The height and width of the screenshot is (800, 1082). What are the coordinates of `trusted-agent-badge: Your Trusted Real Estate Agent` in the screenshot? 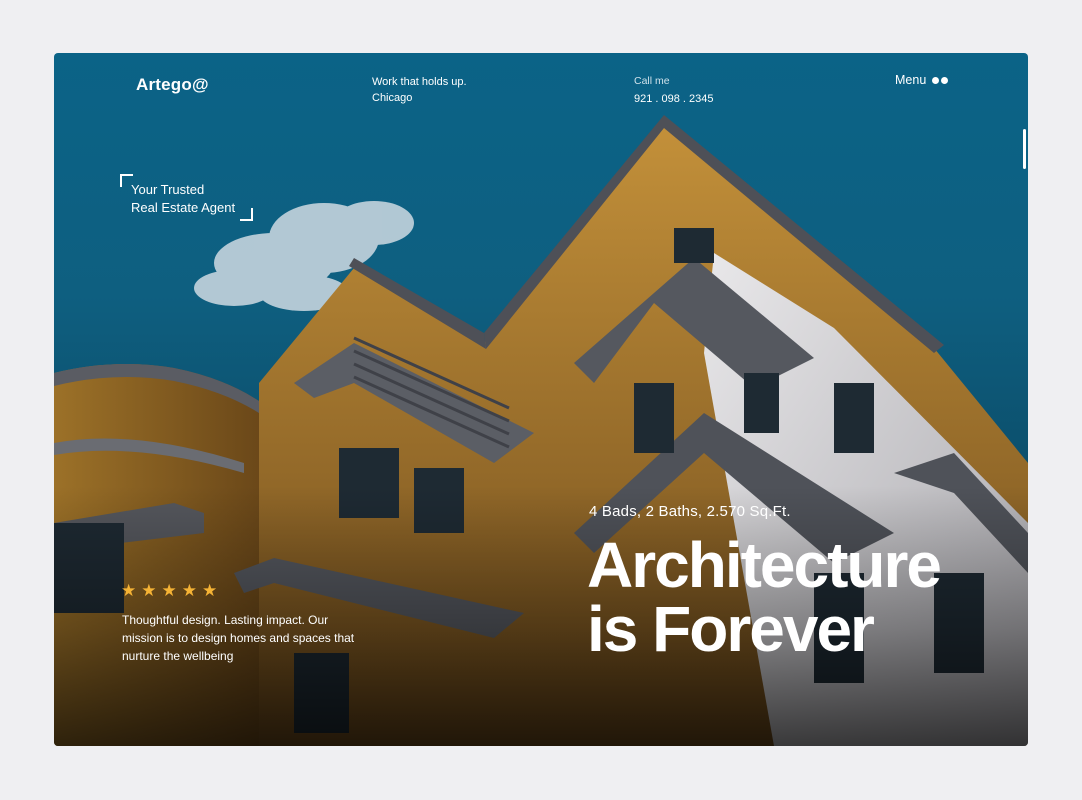 It's located at (186, 198).